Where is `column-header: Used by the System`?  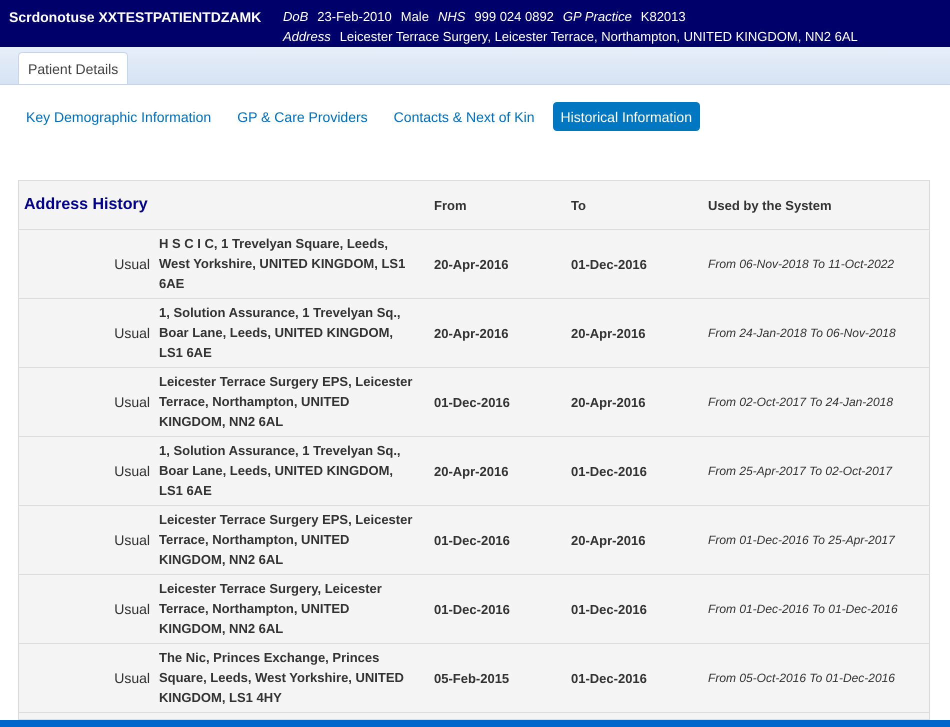
column-header: Used by the System is located at coordinates (770, 205).